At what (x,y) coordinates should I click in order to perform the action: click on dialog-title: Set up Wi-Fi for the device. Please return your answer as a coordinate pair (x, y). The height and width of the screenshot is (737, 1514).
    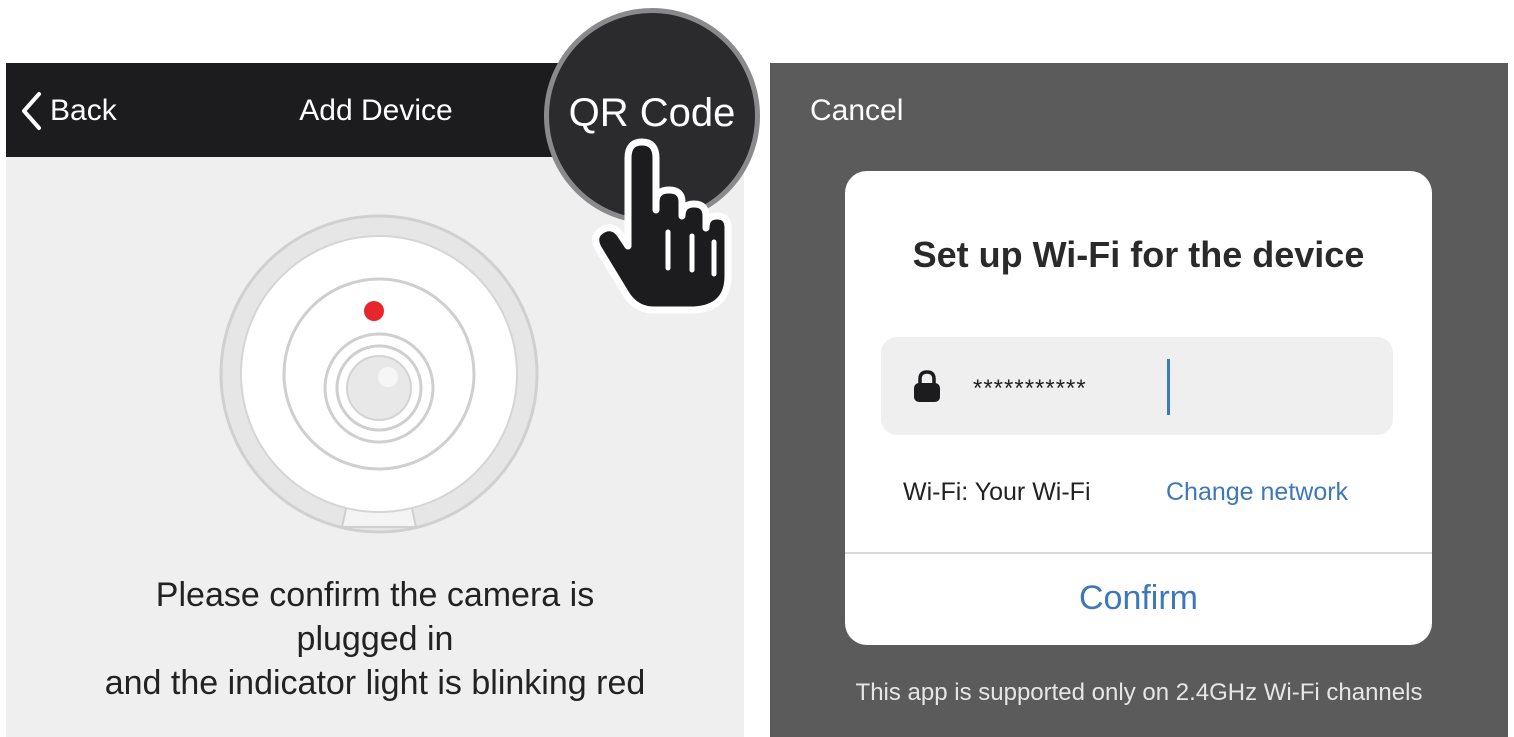
    Looking at the image, I should click on (1138, 254).